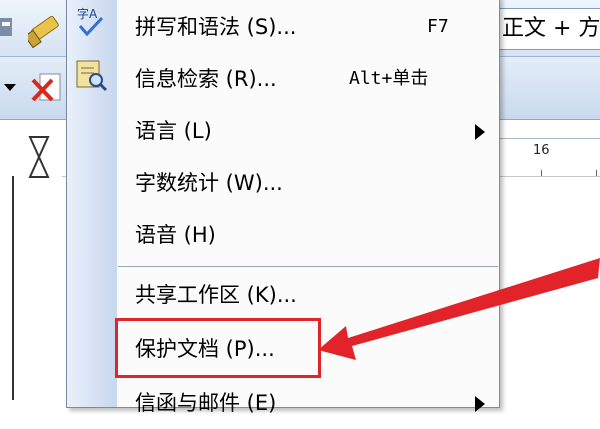 This screenshot has height=429, width=600. What do you see at coordinates (459, 309) in the screenshot?
I see `red-arrow-annotation` at bounding box center [459, 309].